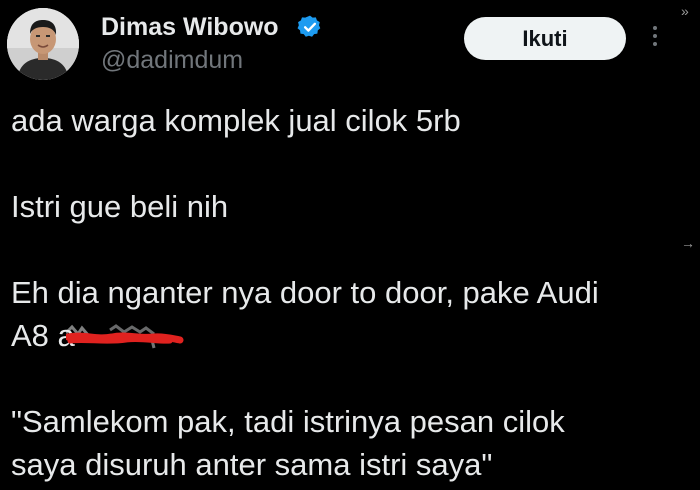 Image resolution: width=700 pixels, height=490 pixels. I want to click on avatar-photo, so click(43, 44).